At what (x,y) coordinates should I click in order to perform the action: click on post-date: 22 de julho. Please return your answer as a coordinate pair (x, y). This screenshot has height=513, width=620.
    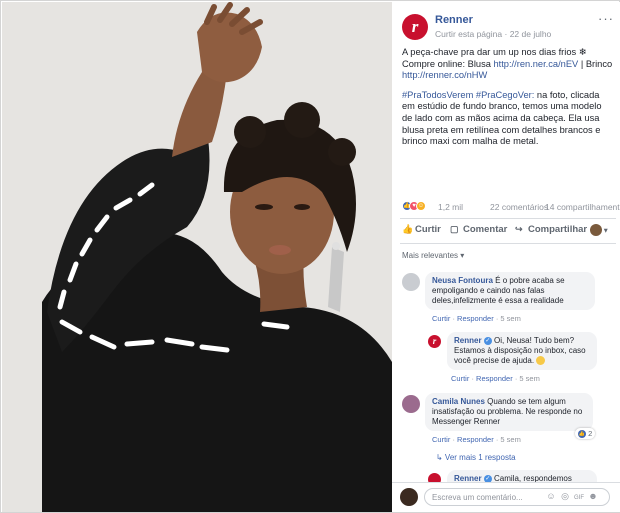
    Looking at the image, I should click on (531, 34).